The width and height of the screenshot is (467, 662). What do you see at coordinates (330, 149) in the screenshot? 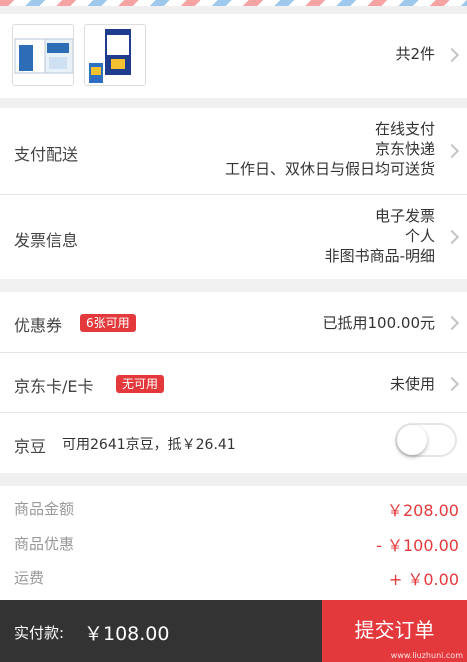
I see `delivery-method: 在线支付 京东快递 工作日、双休日与假日均可送货` at bounding box center [330, 149].